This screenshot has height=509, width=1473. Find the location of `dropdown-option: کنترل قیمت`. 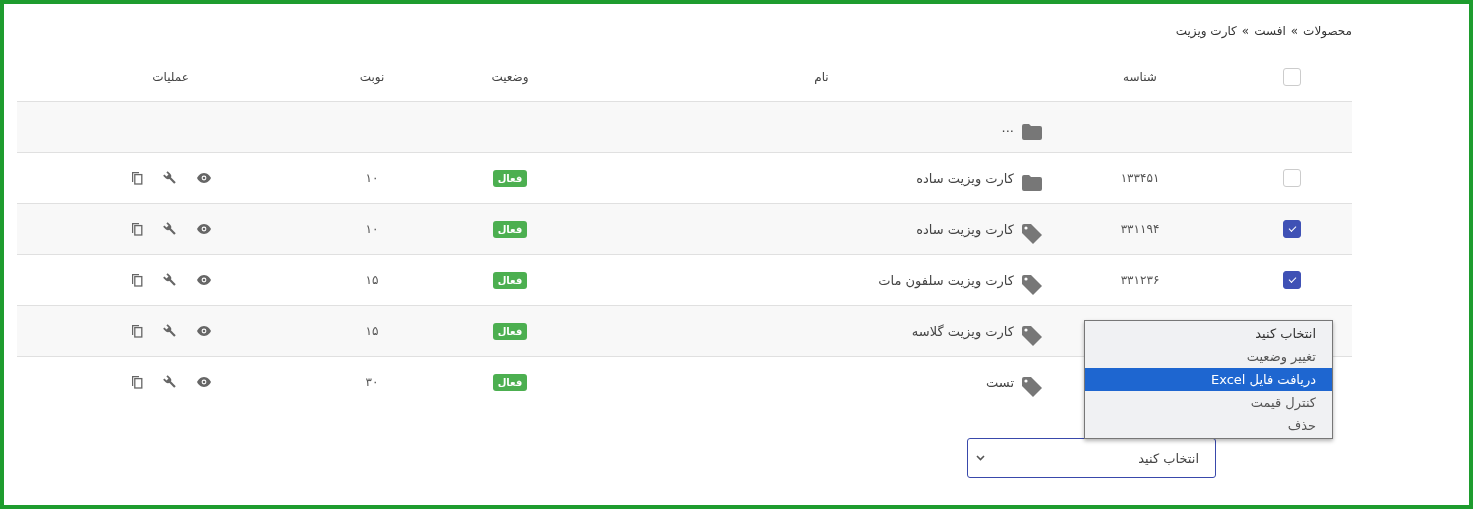

dropdown-option: کنترل قیمت is located at coordinates (1208, 402).